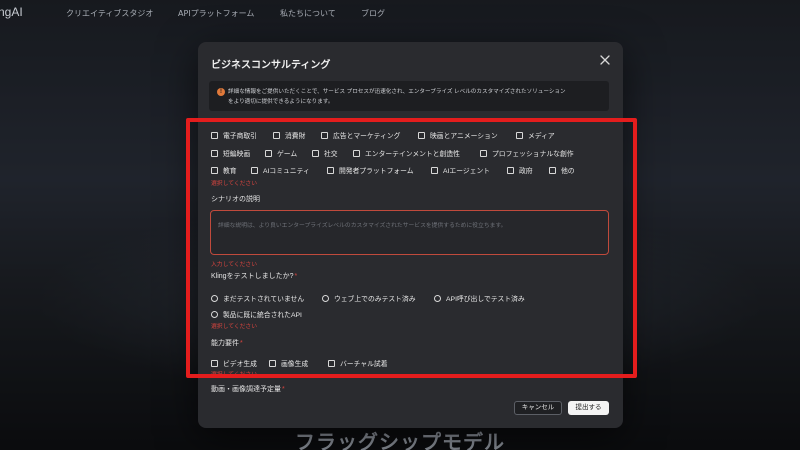  Describe the element at coordinates (234, 265) in the screenshot. I see `scenario-error: 入力してください` at that location.